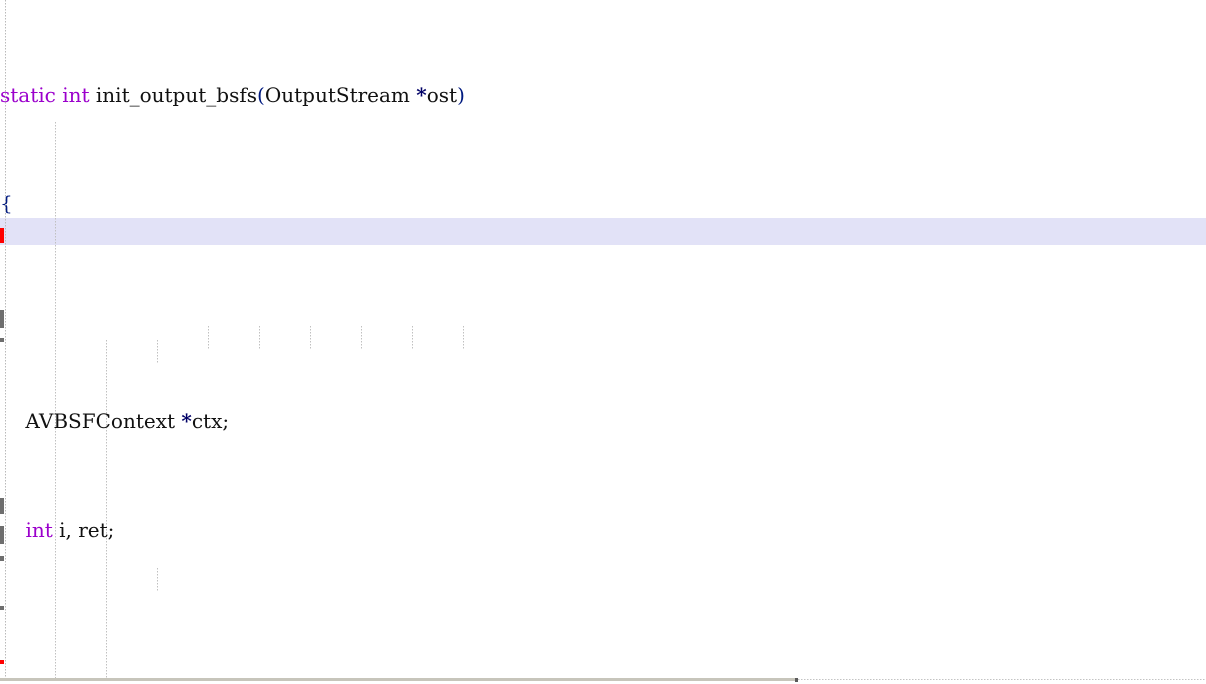 This screenshot has height=684, width=1206. Describe the element at coordinates (5, 339) in the screenshot. I see `gutter-track` at that location.